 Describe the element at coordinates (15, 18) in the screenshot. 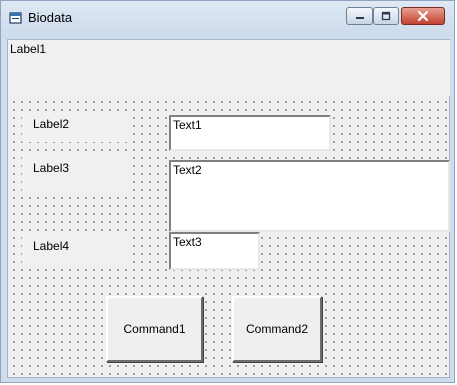

I see `form-icon` at that location.